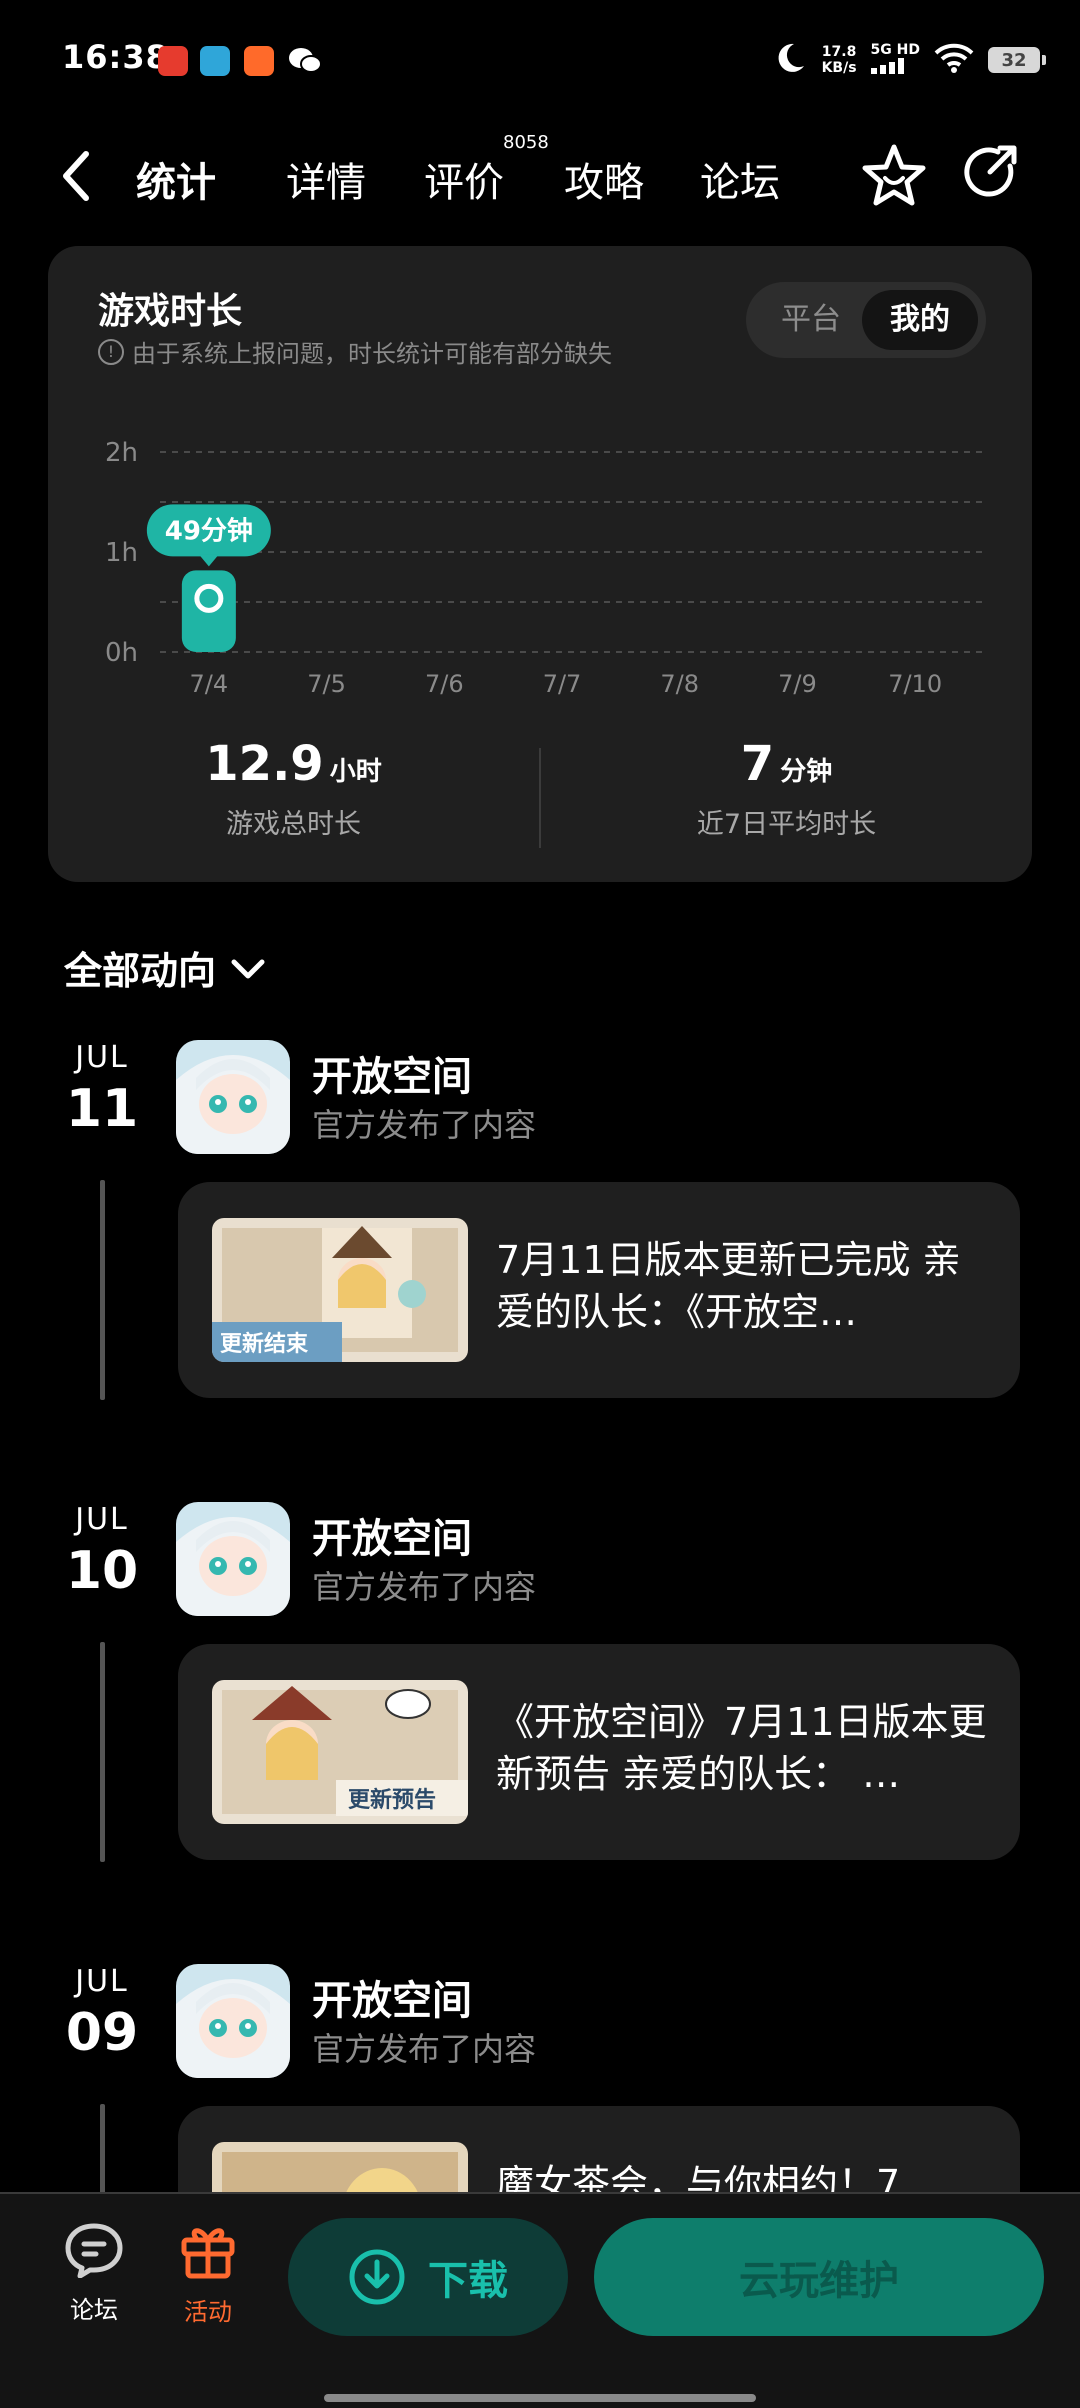 This screenshot has width=1080, height=2408. What do you see at coordinates (115, 57) in the screenshot?
I see `status-time: 16:38` at bounding box center [115, 57].